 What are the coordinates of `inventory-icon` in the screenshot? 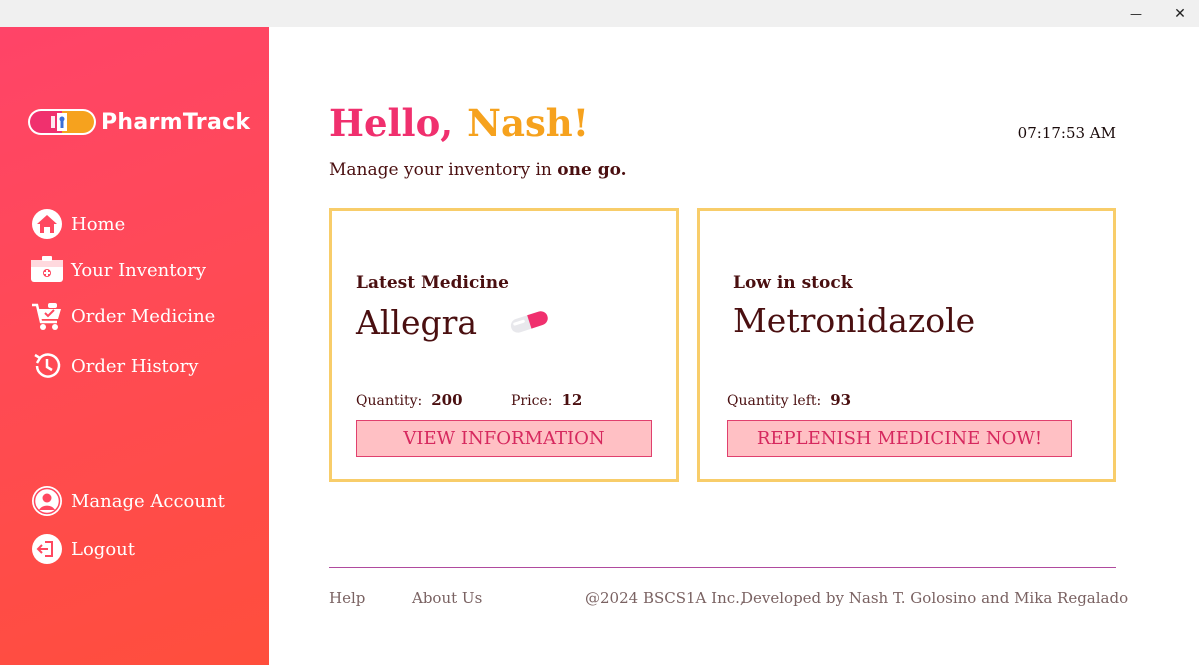 It's located at (47, 270).